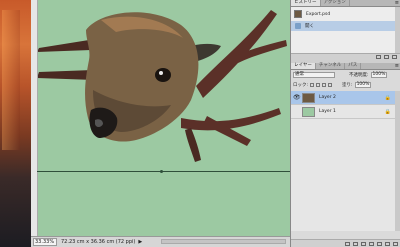 This screenshot has width=400, height=247. Describe the element at coordinates (327, 111) in the screenshot. I see `layer-name: Layer 1` at that location.